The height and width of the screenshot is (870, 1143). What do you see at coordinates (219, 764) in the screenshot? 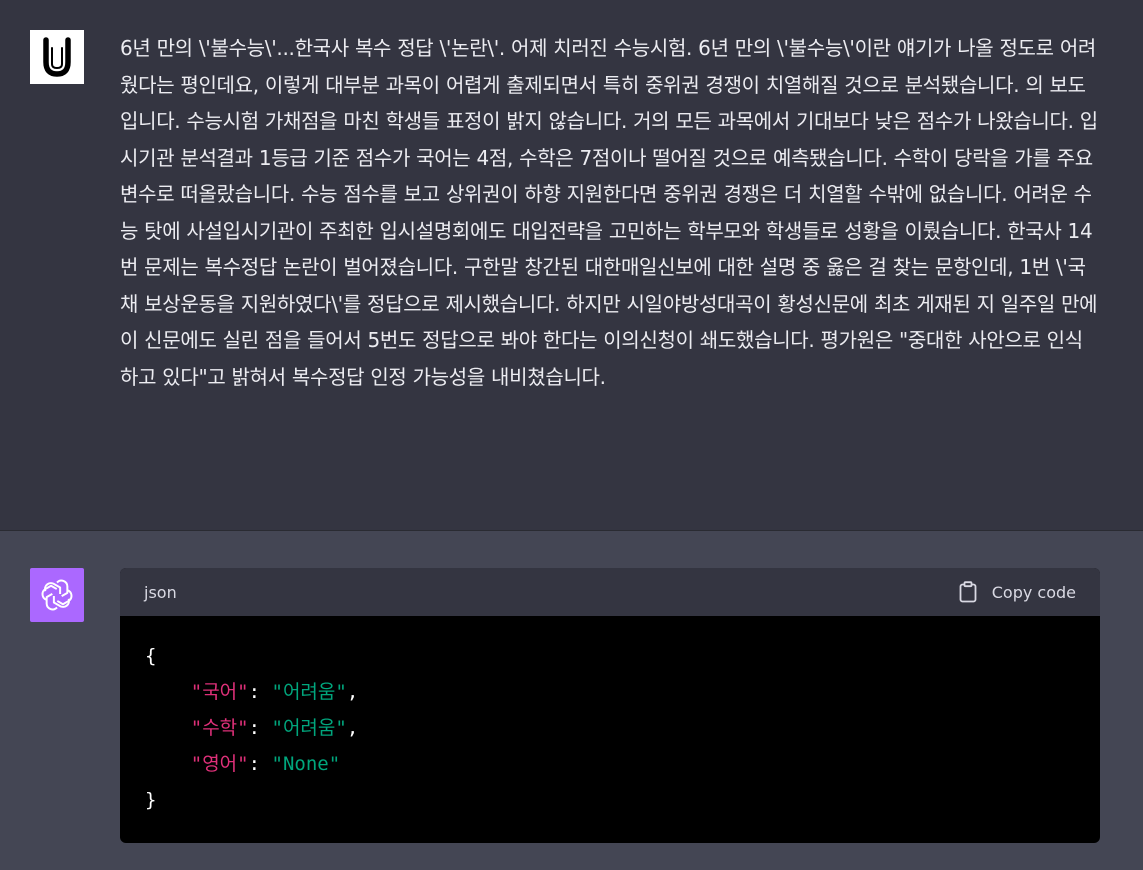
I see `code-key: "영어"` at bounding box center [219, 764].